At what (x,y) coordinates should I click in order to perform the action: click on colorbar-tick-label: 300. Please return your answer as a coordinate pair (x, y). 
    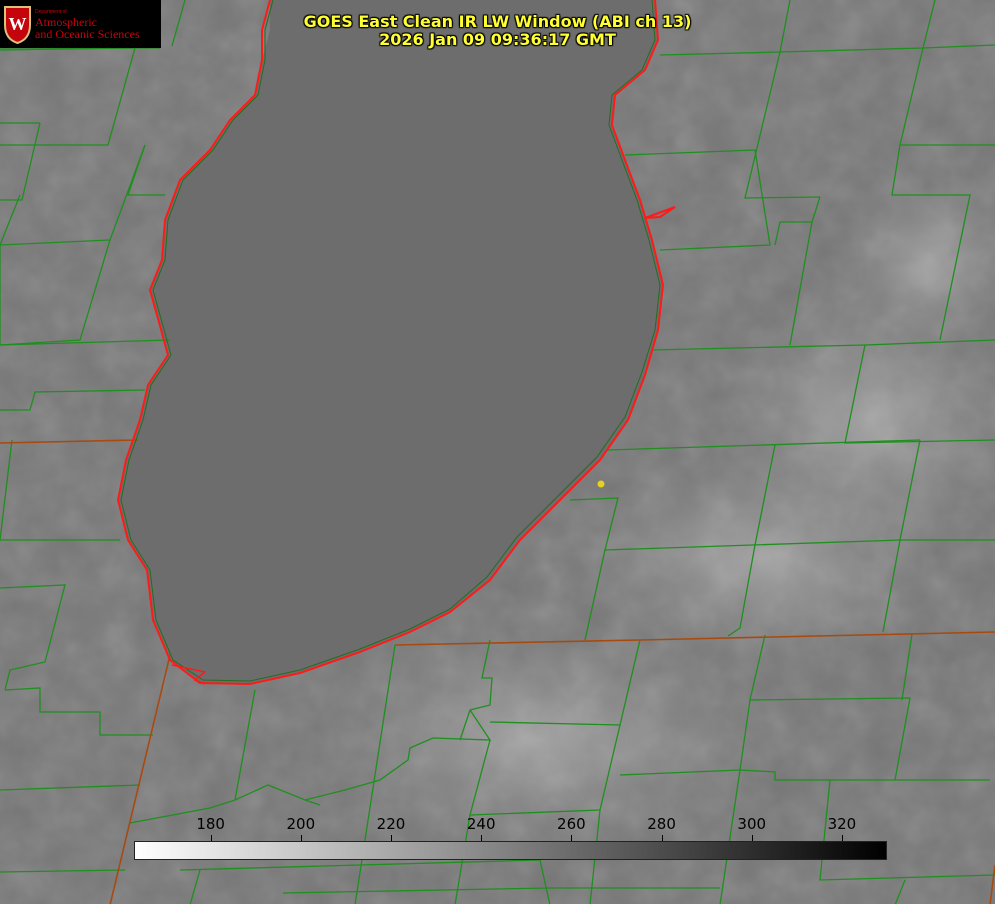
    Looking at the image, I should click on (752, 824).